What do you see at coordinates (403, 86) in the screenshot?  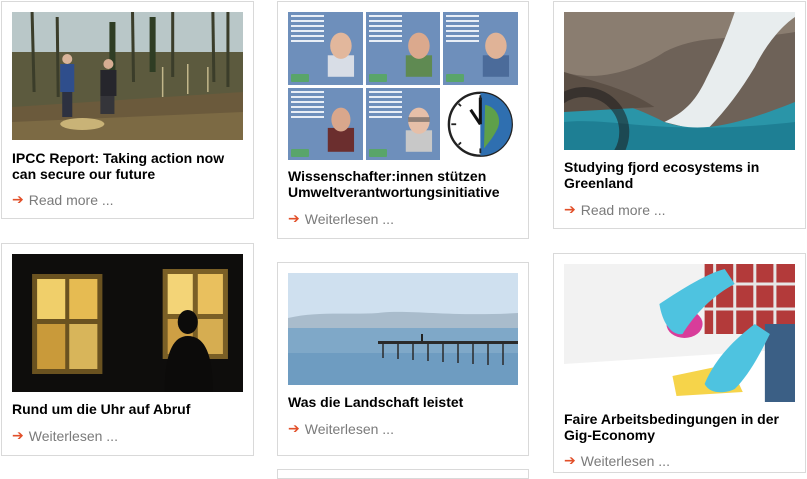 I see `scientist-portraits-image` at bounding box center [403, 86].